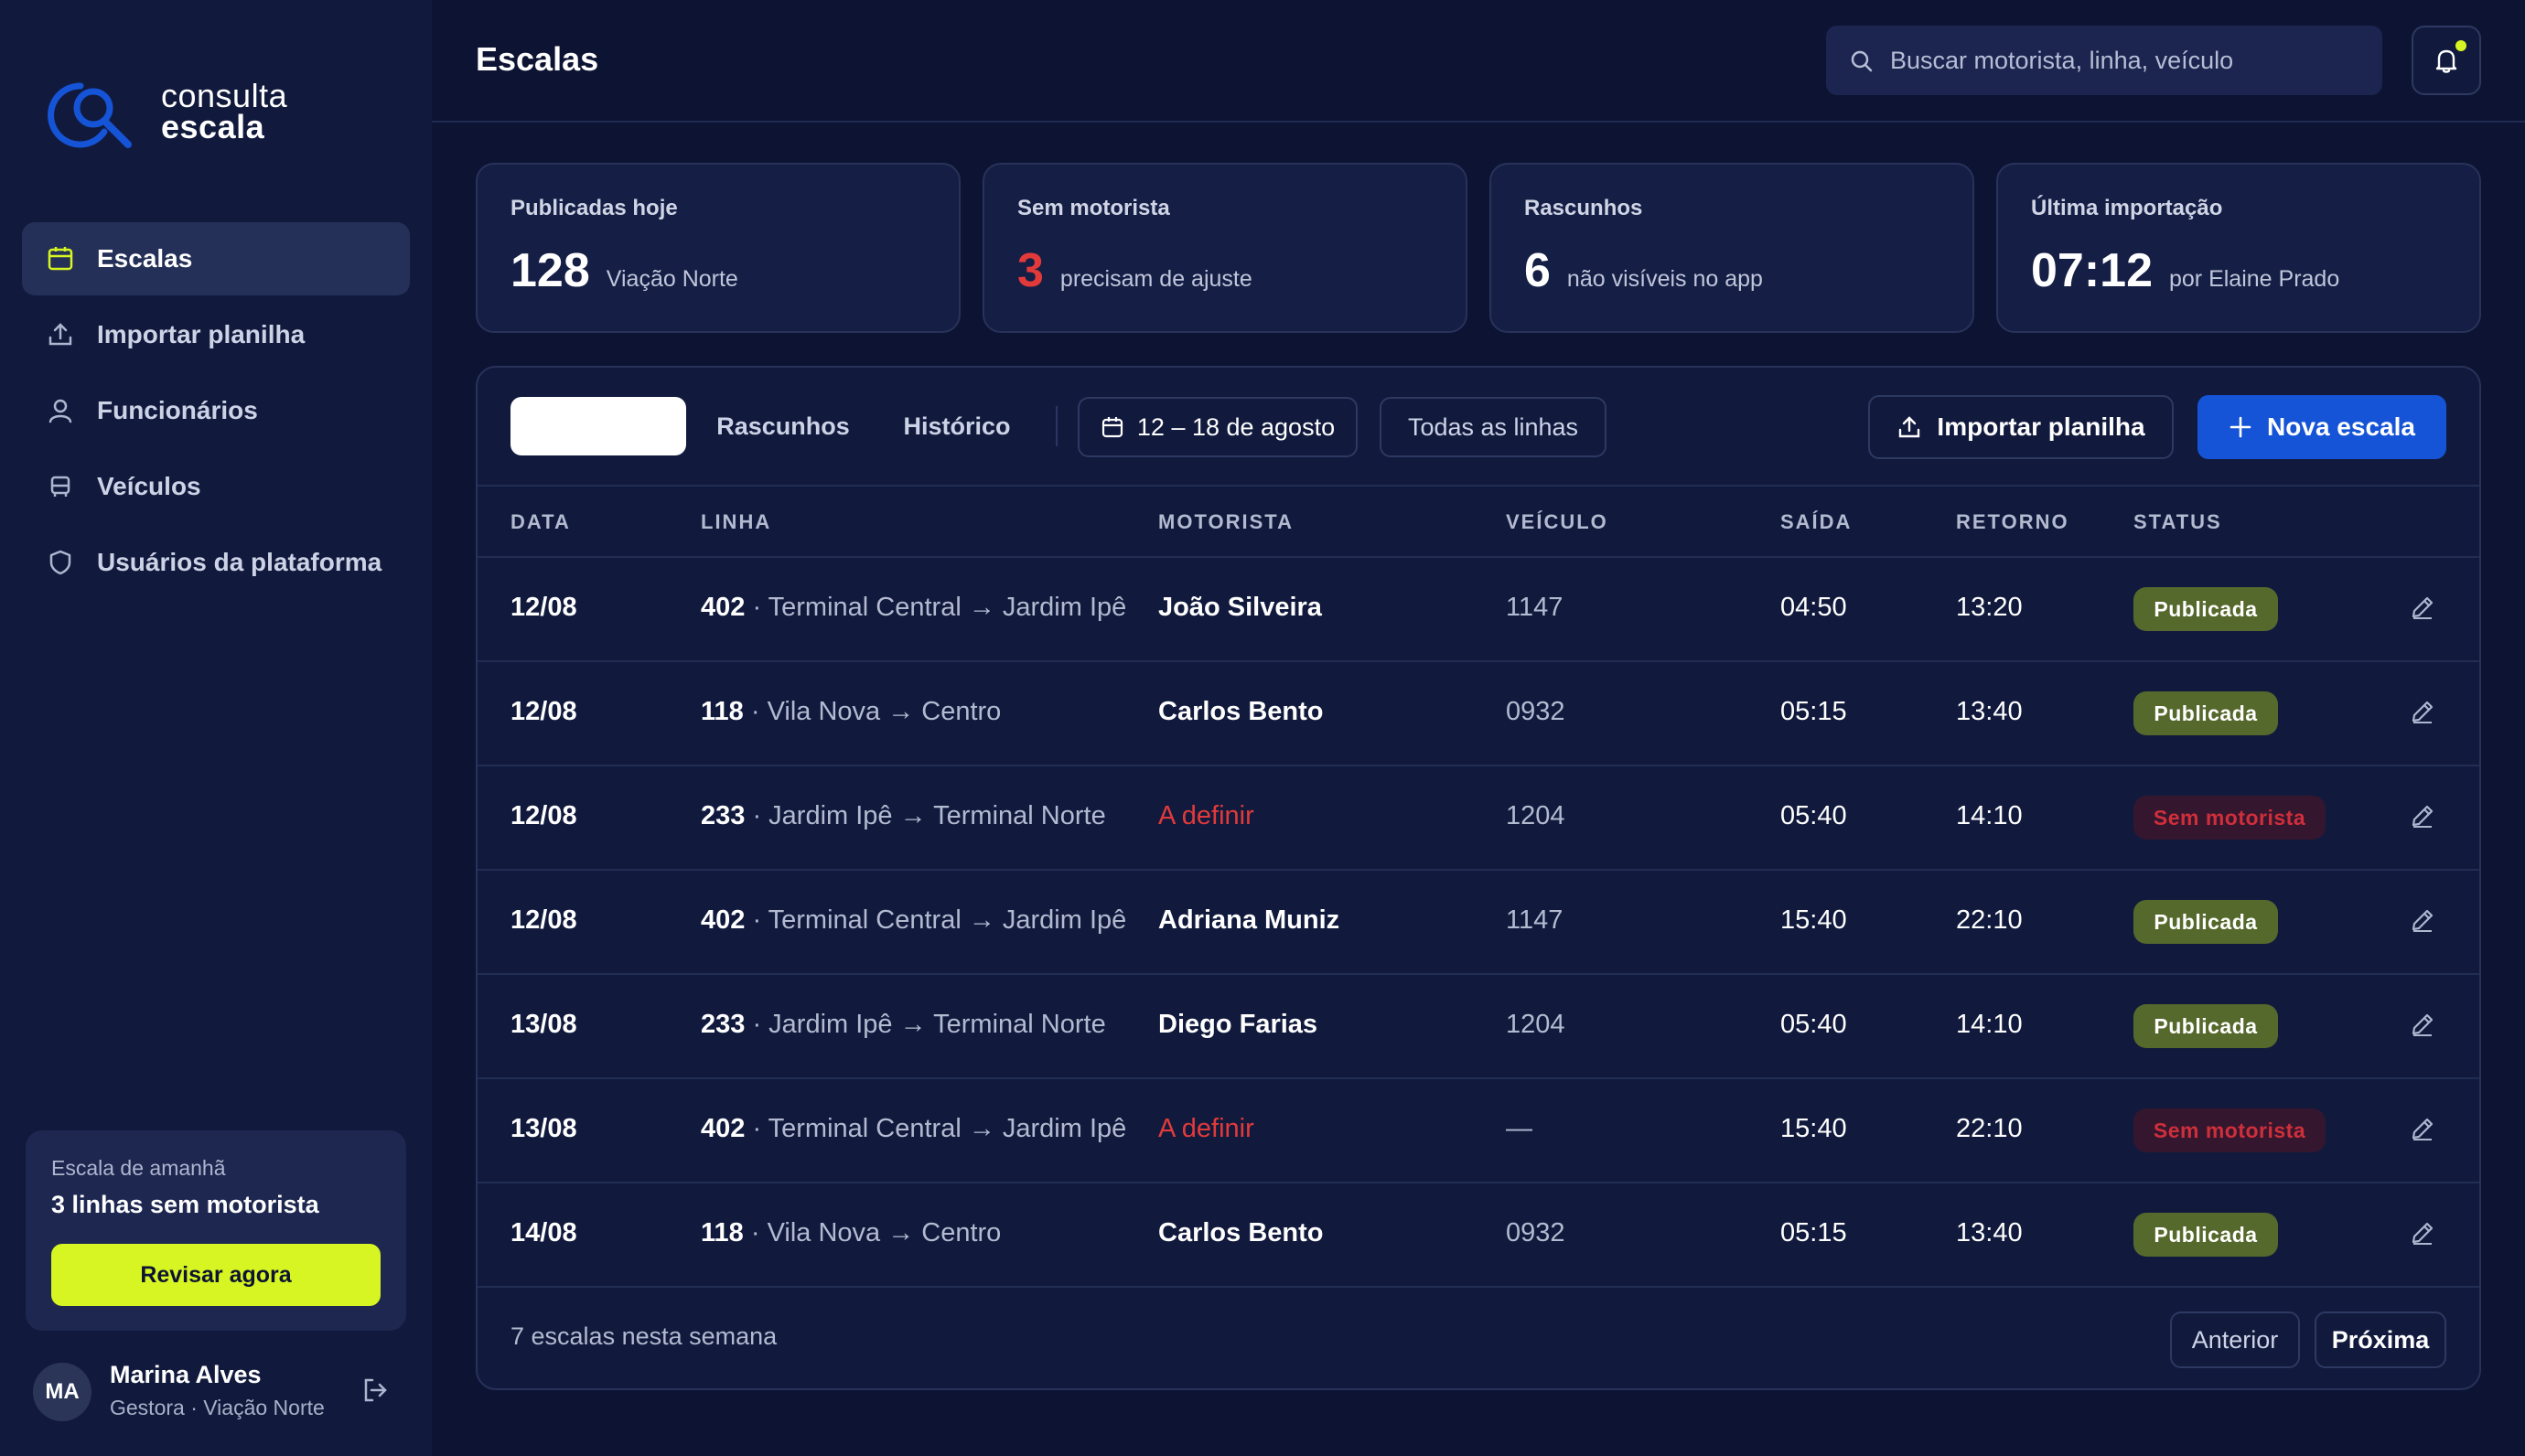 The height and width of the screenshot is (1456, 2525). I want to click on user-profile: MA Marina Alves Gestora · Viação Norte, so click(216, 1393).